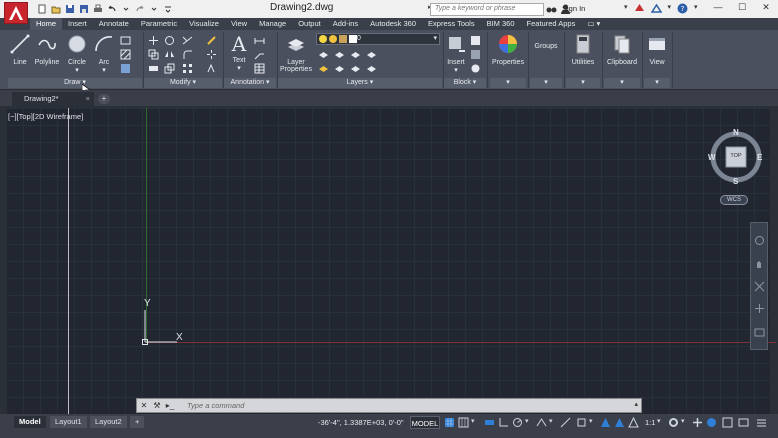 The width and height of the screenshot is (778, 438). Describe the element at coordinates (211, 40) in the screenshot. I see `erase-icon` at that location.